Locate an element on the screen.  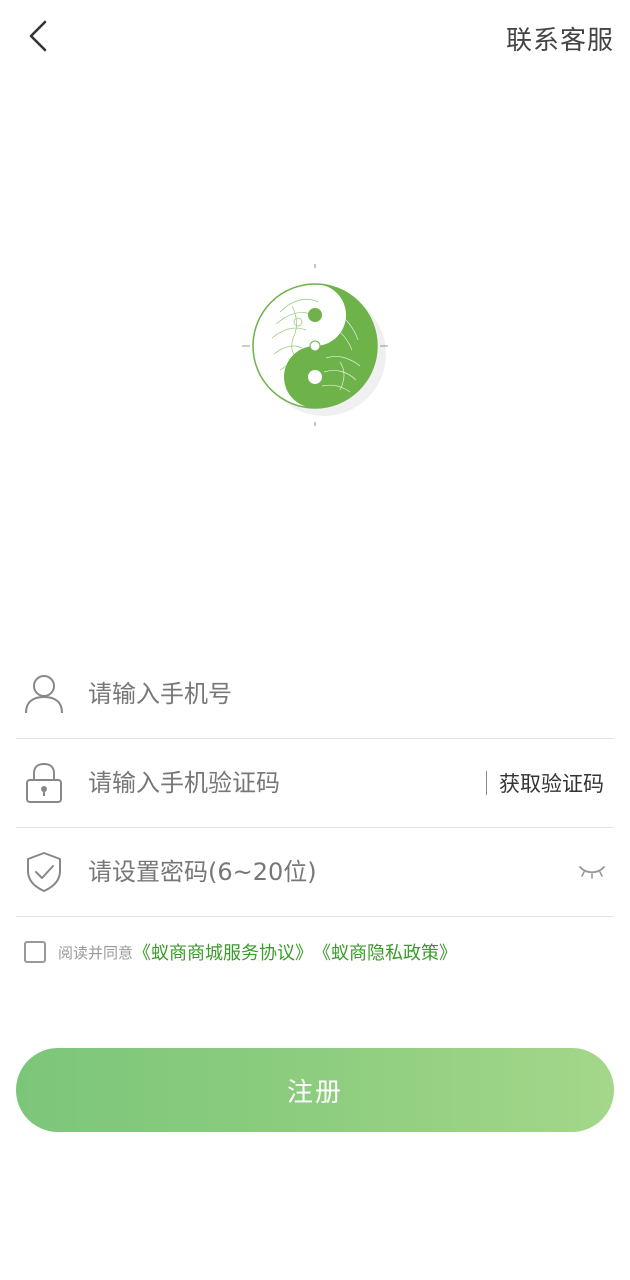
get-code-divider is located at coordinates (486, 783).